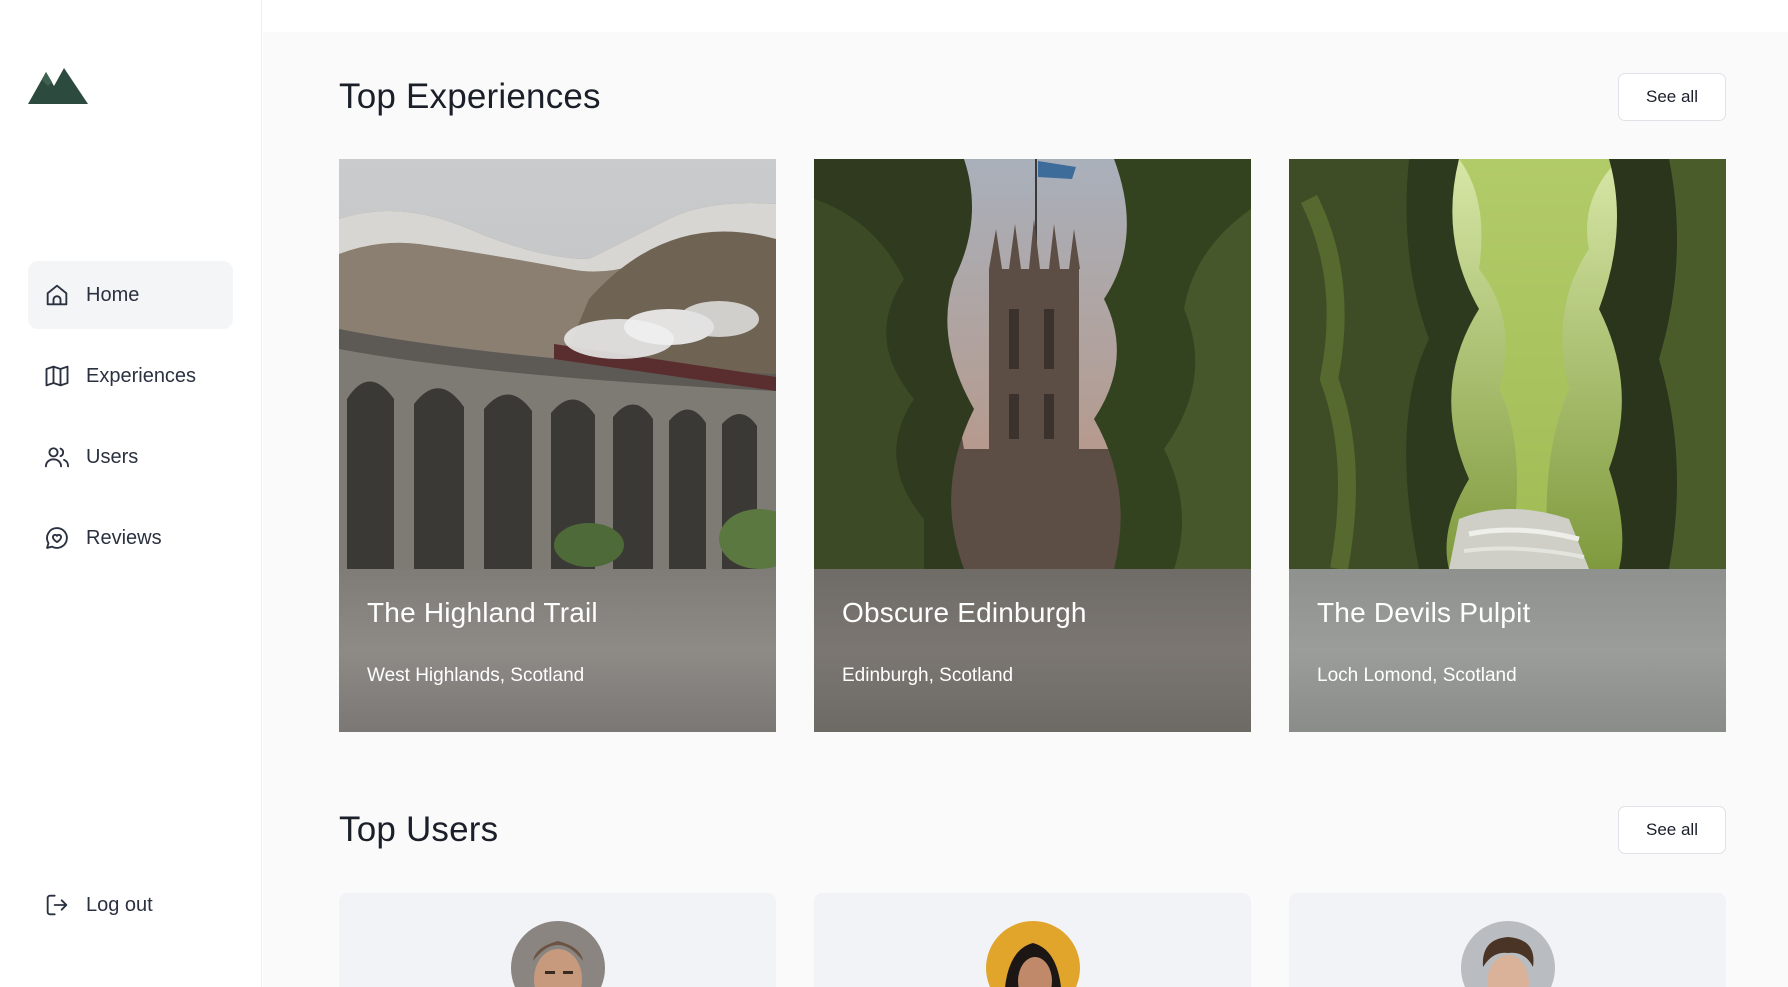 Image resolution: width=1788 pixels, height=987 pixels. I want to click on experience-title: The Highland Trail, so click(482, 612).